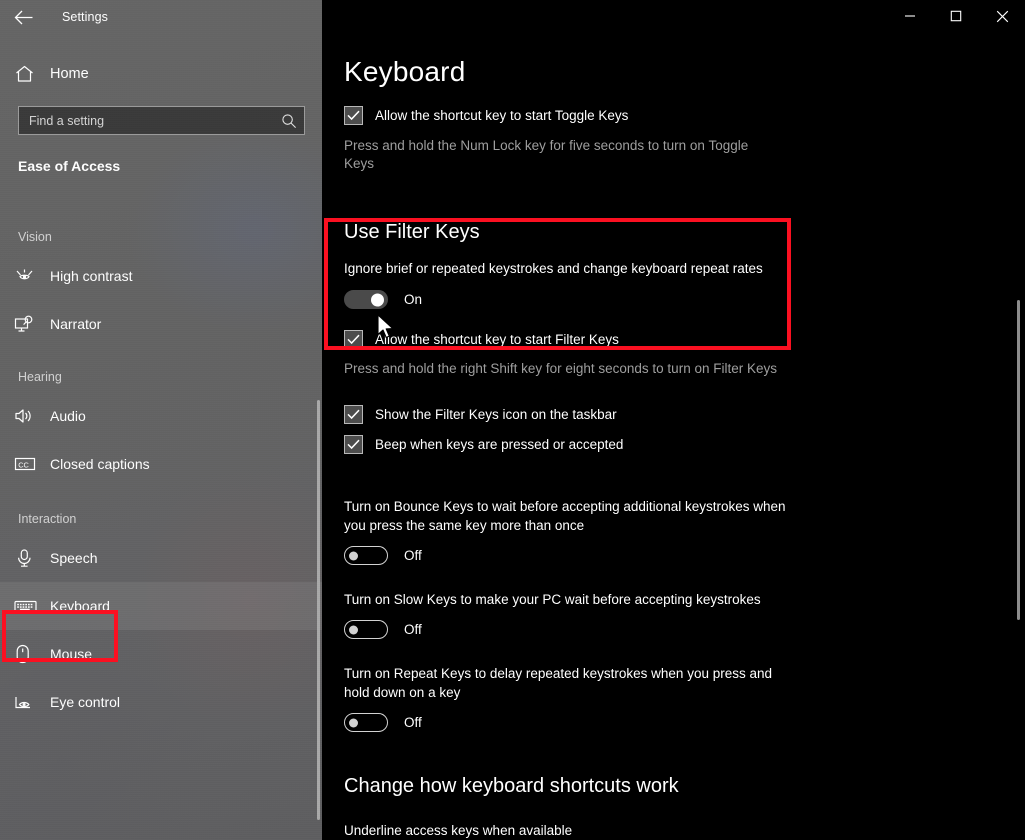 The width and height of the screenshot is (1025, 840). What do you see at coordinates (69, 74) in the screenshot?
I see `sidebar-item-home-label: Home` at bounding box center [69, 74].